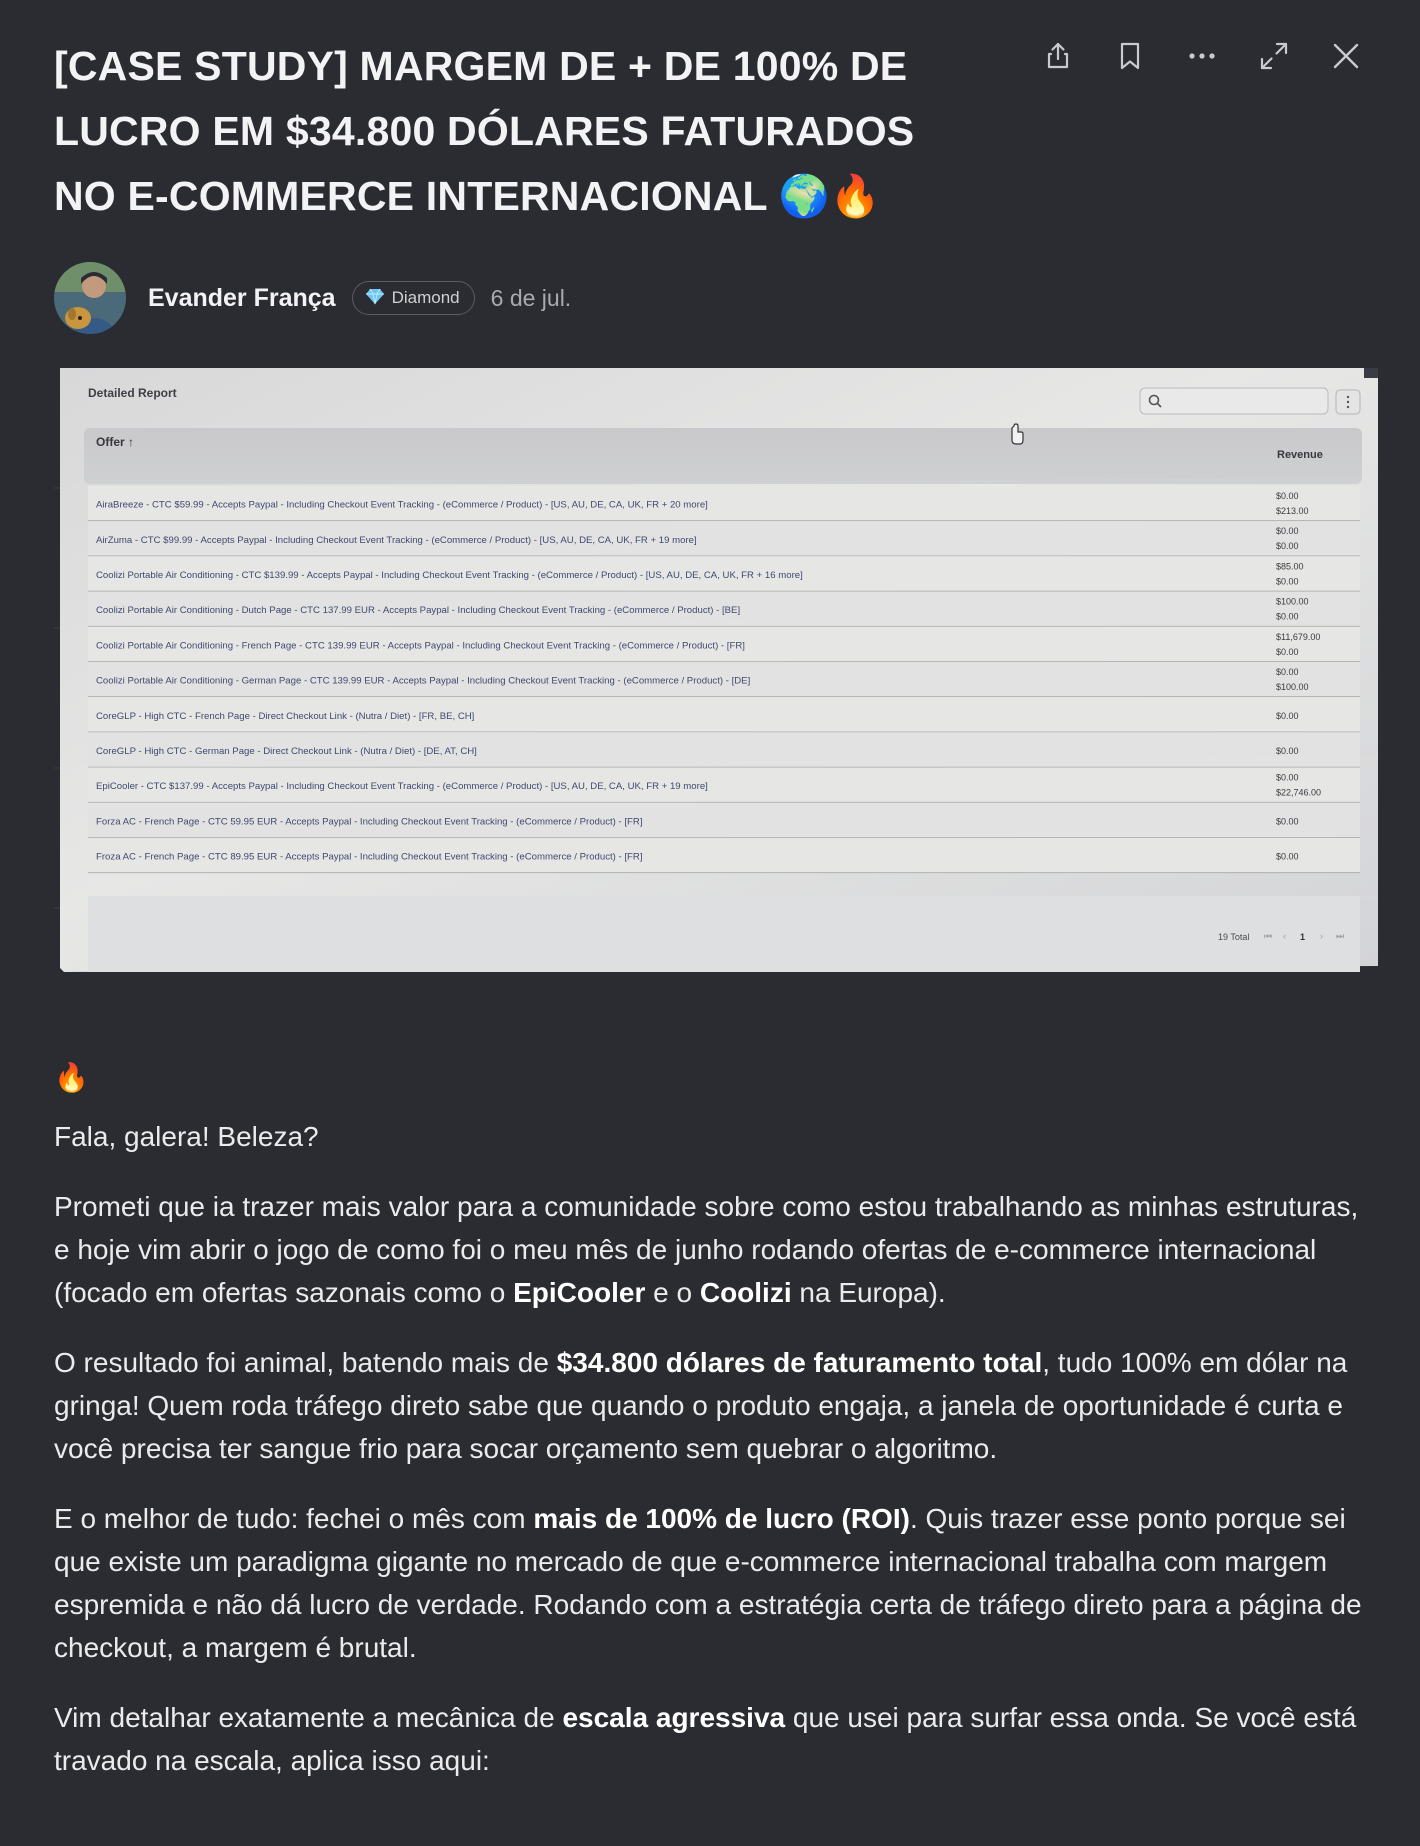 The image size is (1420, 1846). Describe the element at coordinates (724, 934) in the screenshot. I see `table-footer` at that location.